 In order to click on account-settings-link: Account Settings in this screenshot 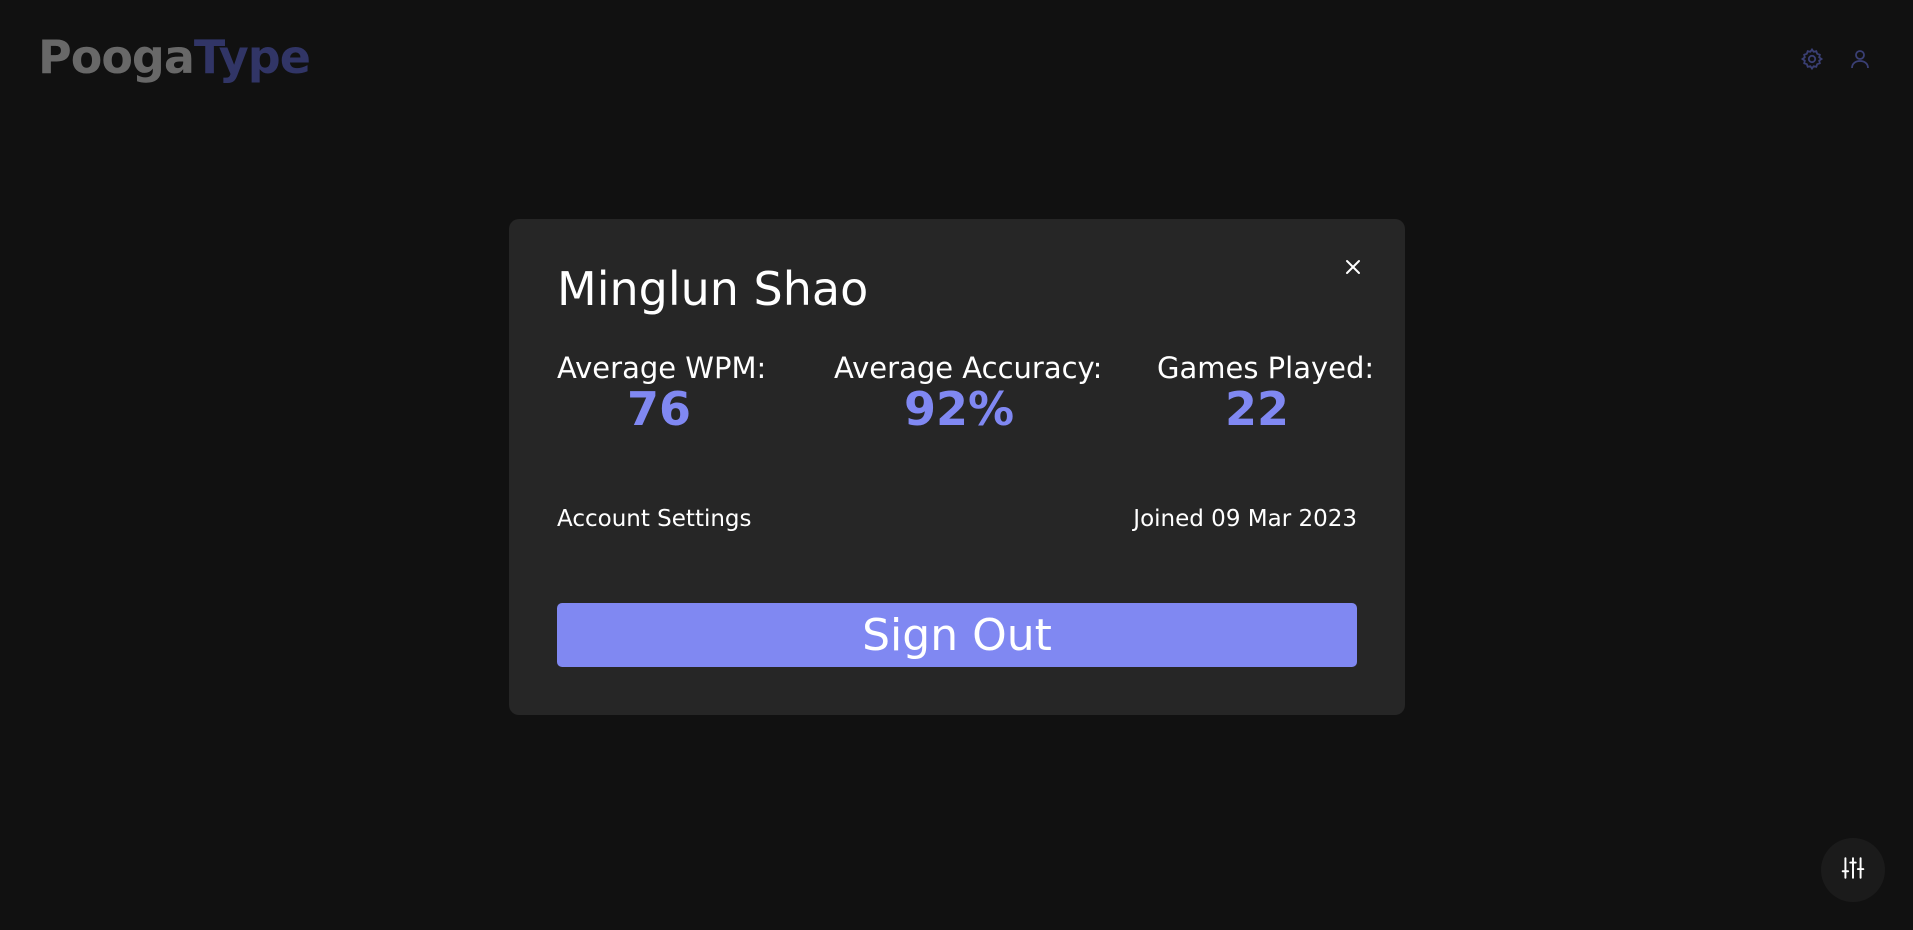, I will do `click(654, 519)`.